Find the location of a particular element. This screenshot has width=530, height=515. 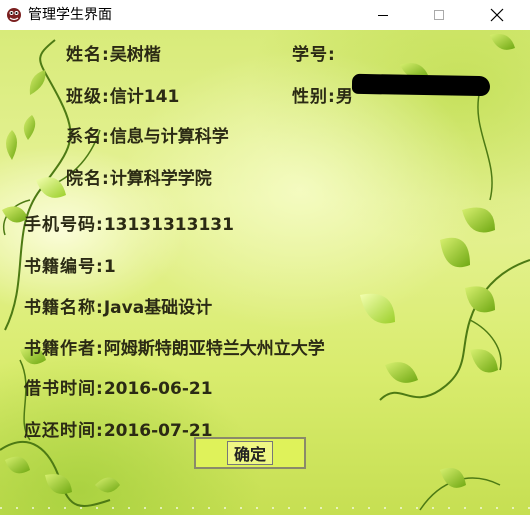

maximize-icon is located at coordinates (439, 15).